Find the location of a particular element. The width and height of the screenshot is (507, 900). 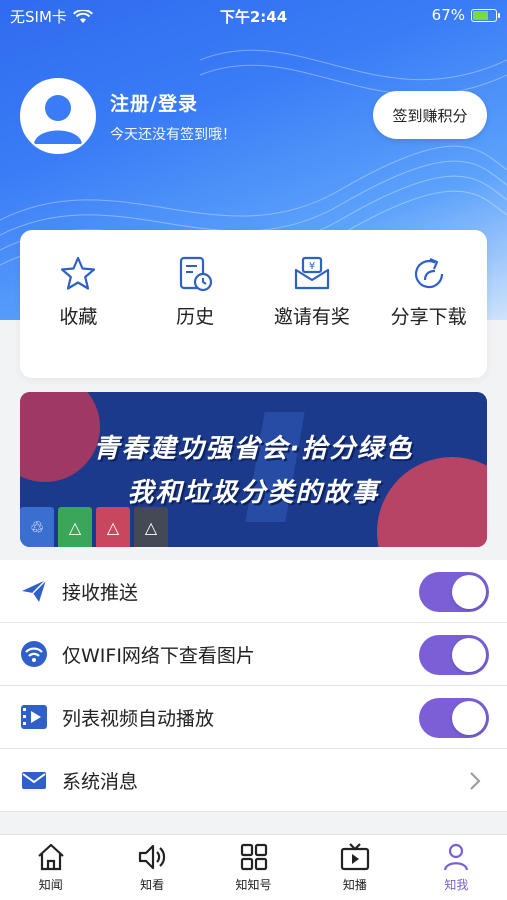

setting-row-wifi-images: 仅WIFI网络下查看图片 is located at coordinates (253, 654).